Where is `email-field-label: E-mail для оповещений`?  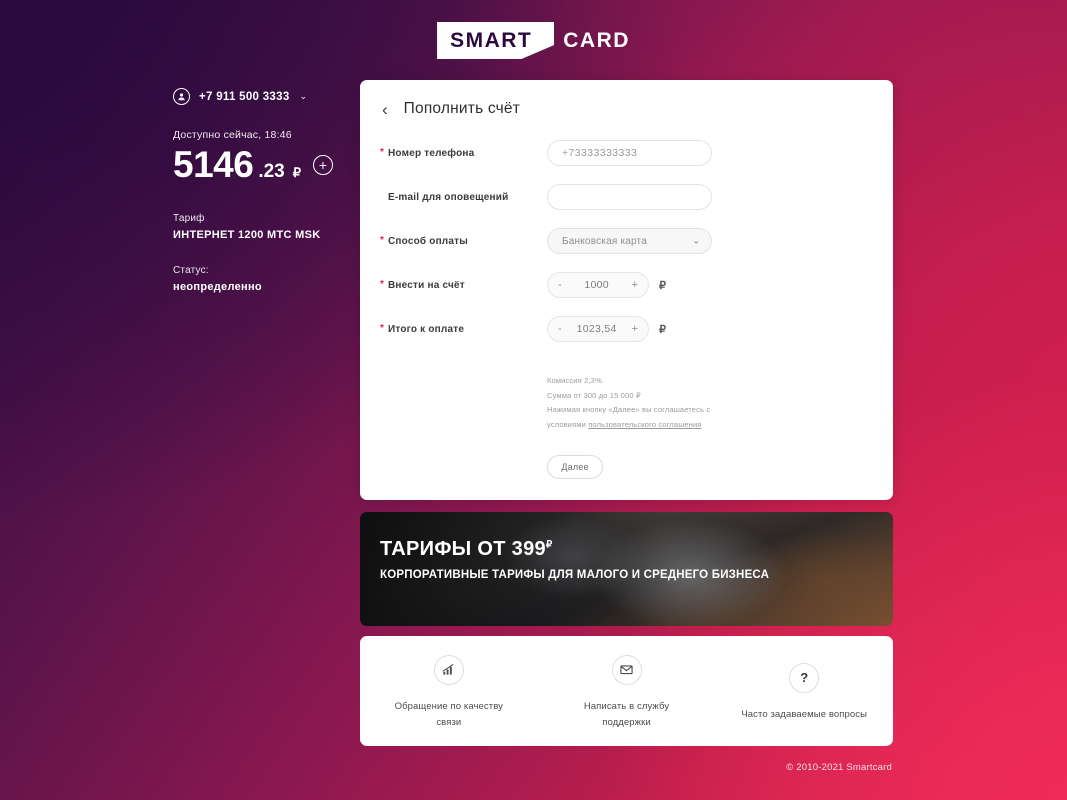 email-field-label: E-mail для оповещений is located at coordinates (463, 197).